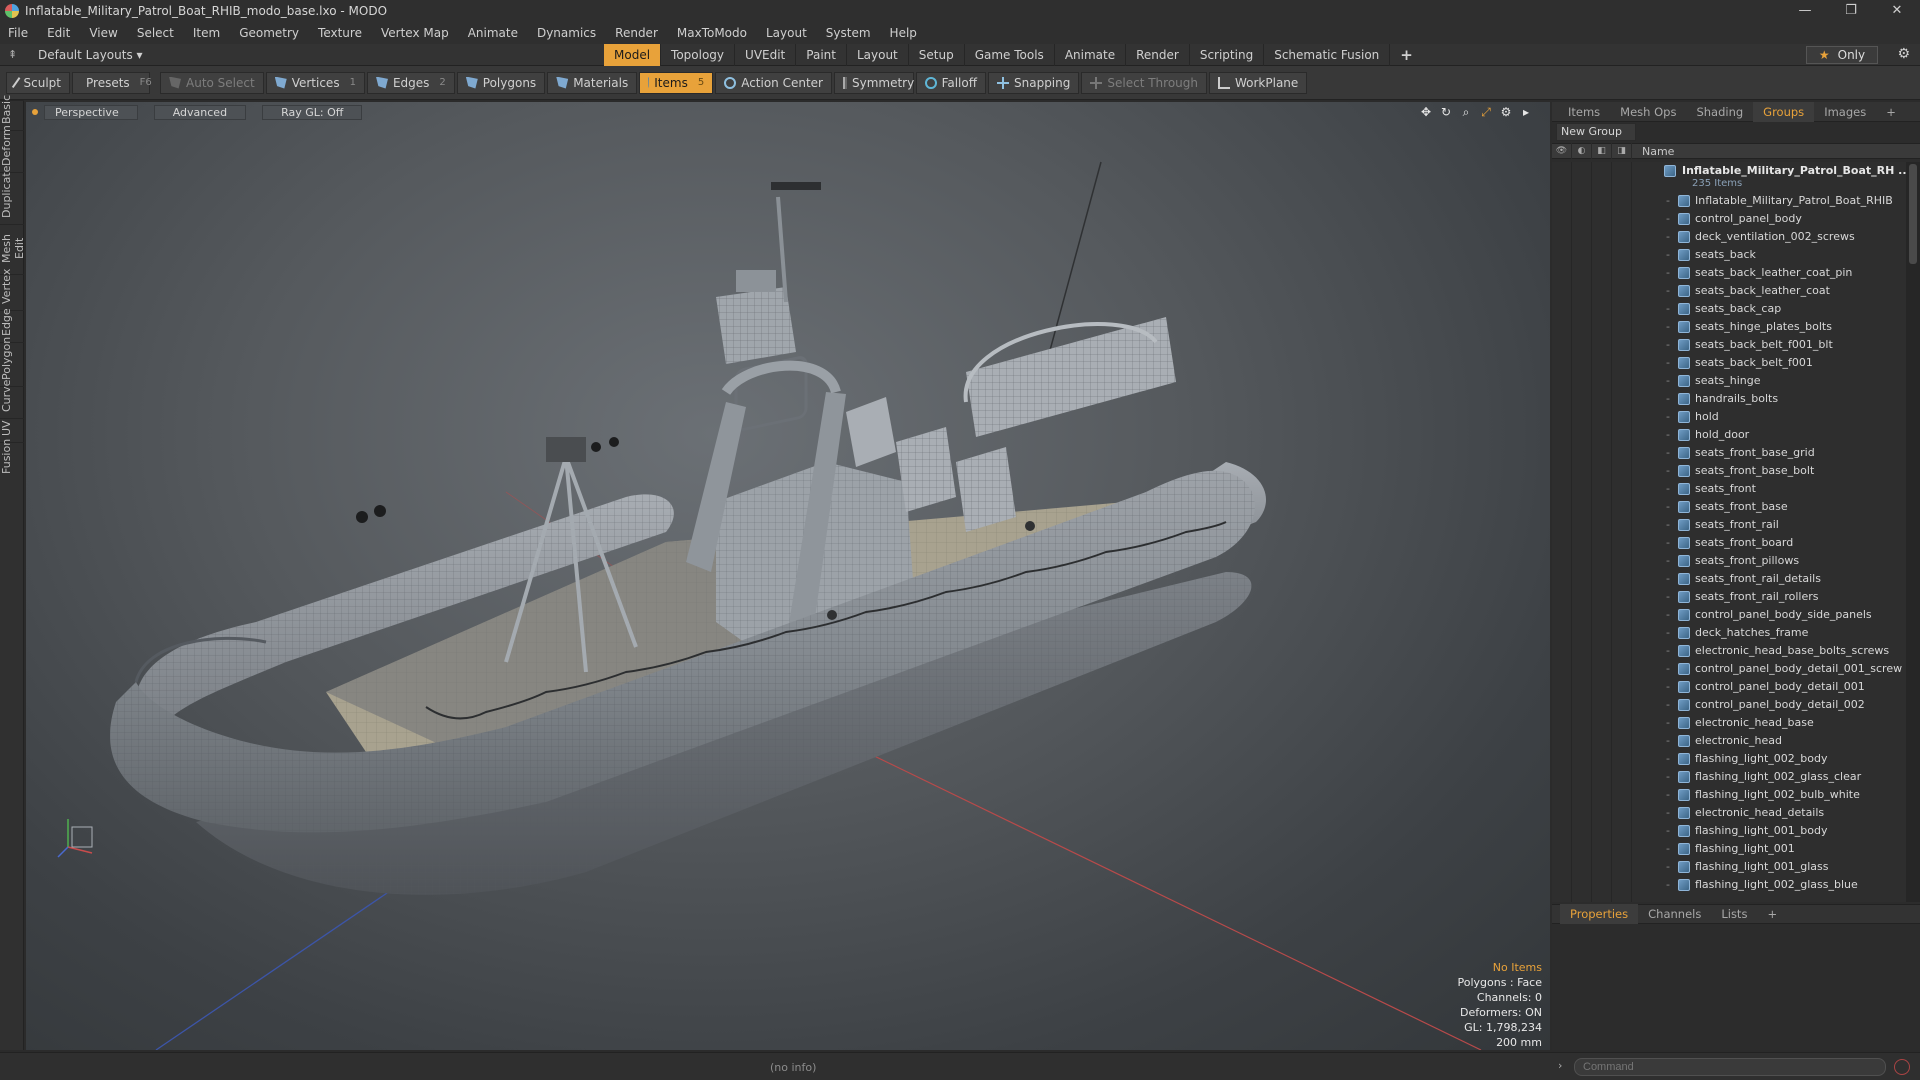 The height and width of the screenshot is (1080, 1920). I want to click on props-tab-add: +, so click(1772, 914).